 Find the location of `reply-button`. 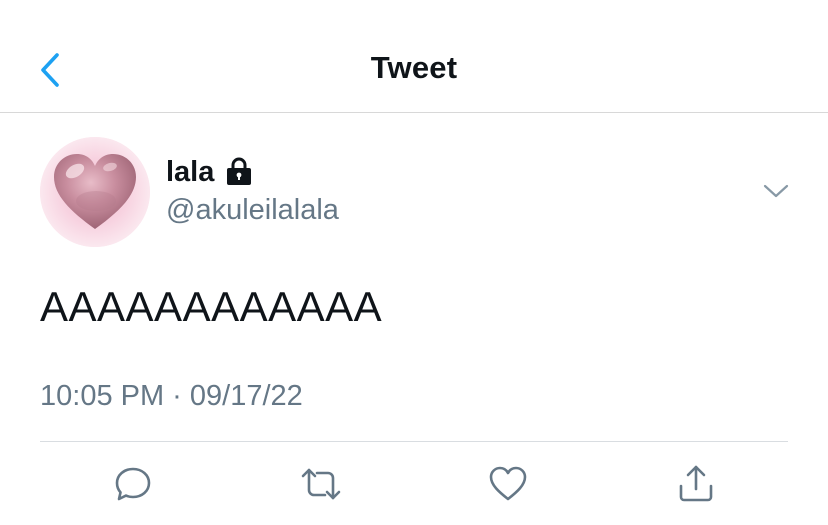

reply-button is located at coordinates (133, 484).